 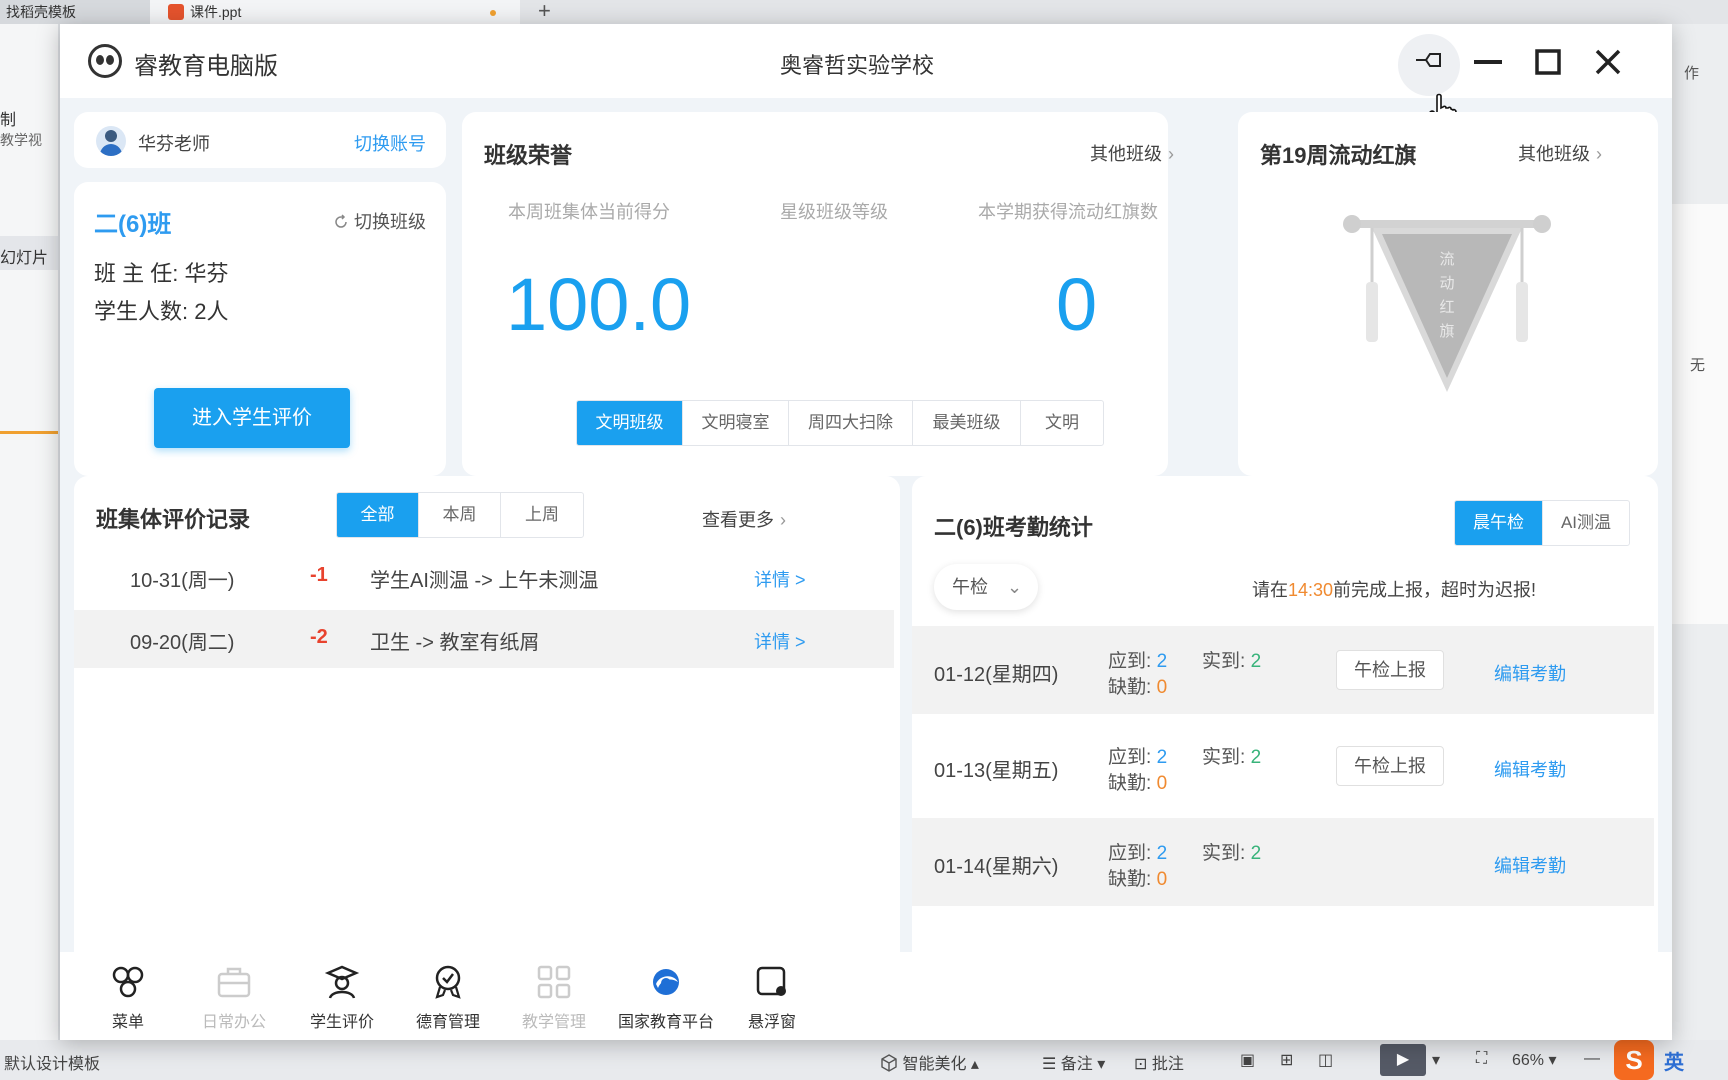 What do you see at coordinates (1499, 523) in the screenshot?
I see `tab-morning-noon-check: 晨午检` at bounding box center [1499, 523].